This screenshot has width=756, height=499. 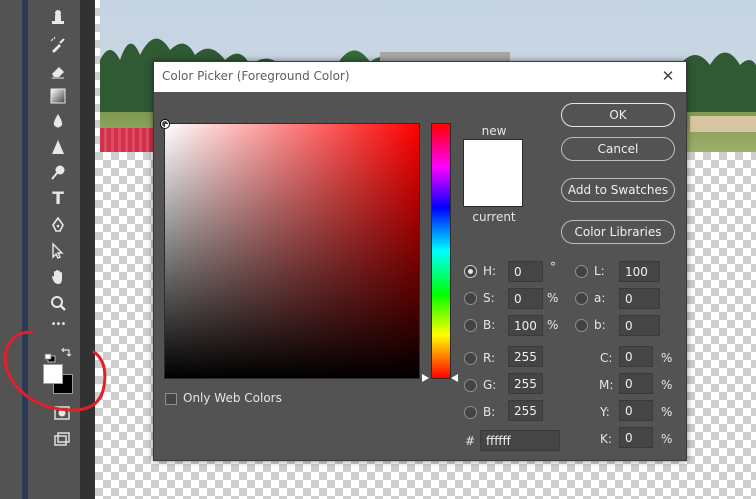 What do you see at coordinates (667, 412) in the screenshot?
I see `yellow-unit: %` at bounding box center [667, 412].